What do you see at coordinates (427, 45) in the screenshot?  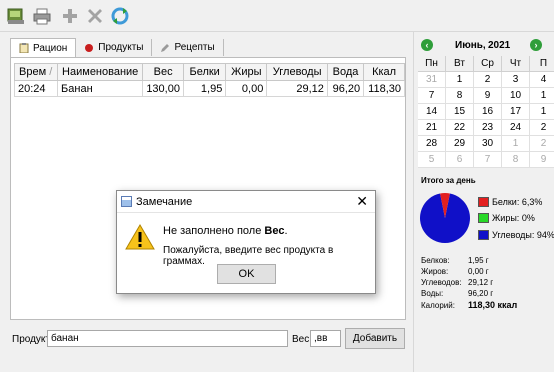 I see `prev-month-icon: ‹` at bounding box center [427, 45].